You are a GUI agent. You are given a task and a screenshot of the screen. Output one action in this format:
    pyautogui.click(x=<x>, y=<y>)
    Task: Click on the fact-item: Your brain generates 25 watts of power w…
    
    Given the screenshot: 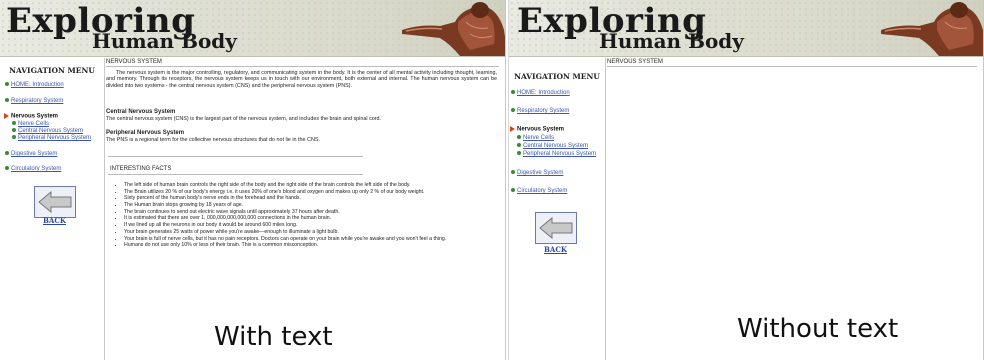 What is the action you would take?
    pyautogui.click(x=306, y=232)
    